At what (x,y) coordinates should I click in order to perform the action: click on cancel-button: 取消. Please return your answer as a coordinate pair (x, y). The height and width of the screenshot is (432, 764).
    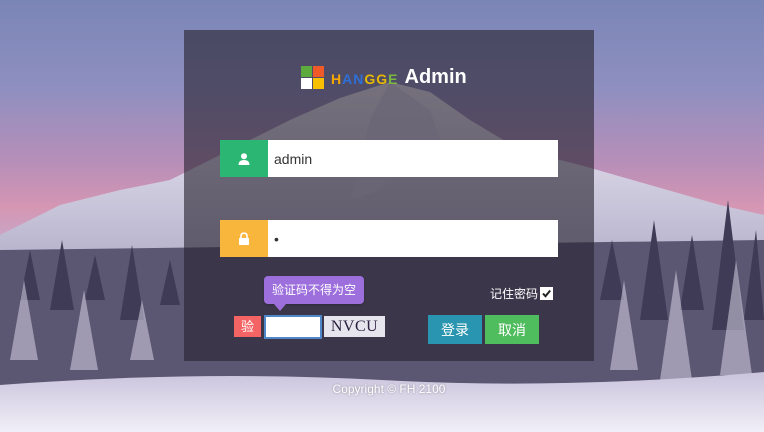
    Looking at the image, I should click on (512, 329).